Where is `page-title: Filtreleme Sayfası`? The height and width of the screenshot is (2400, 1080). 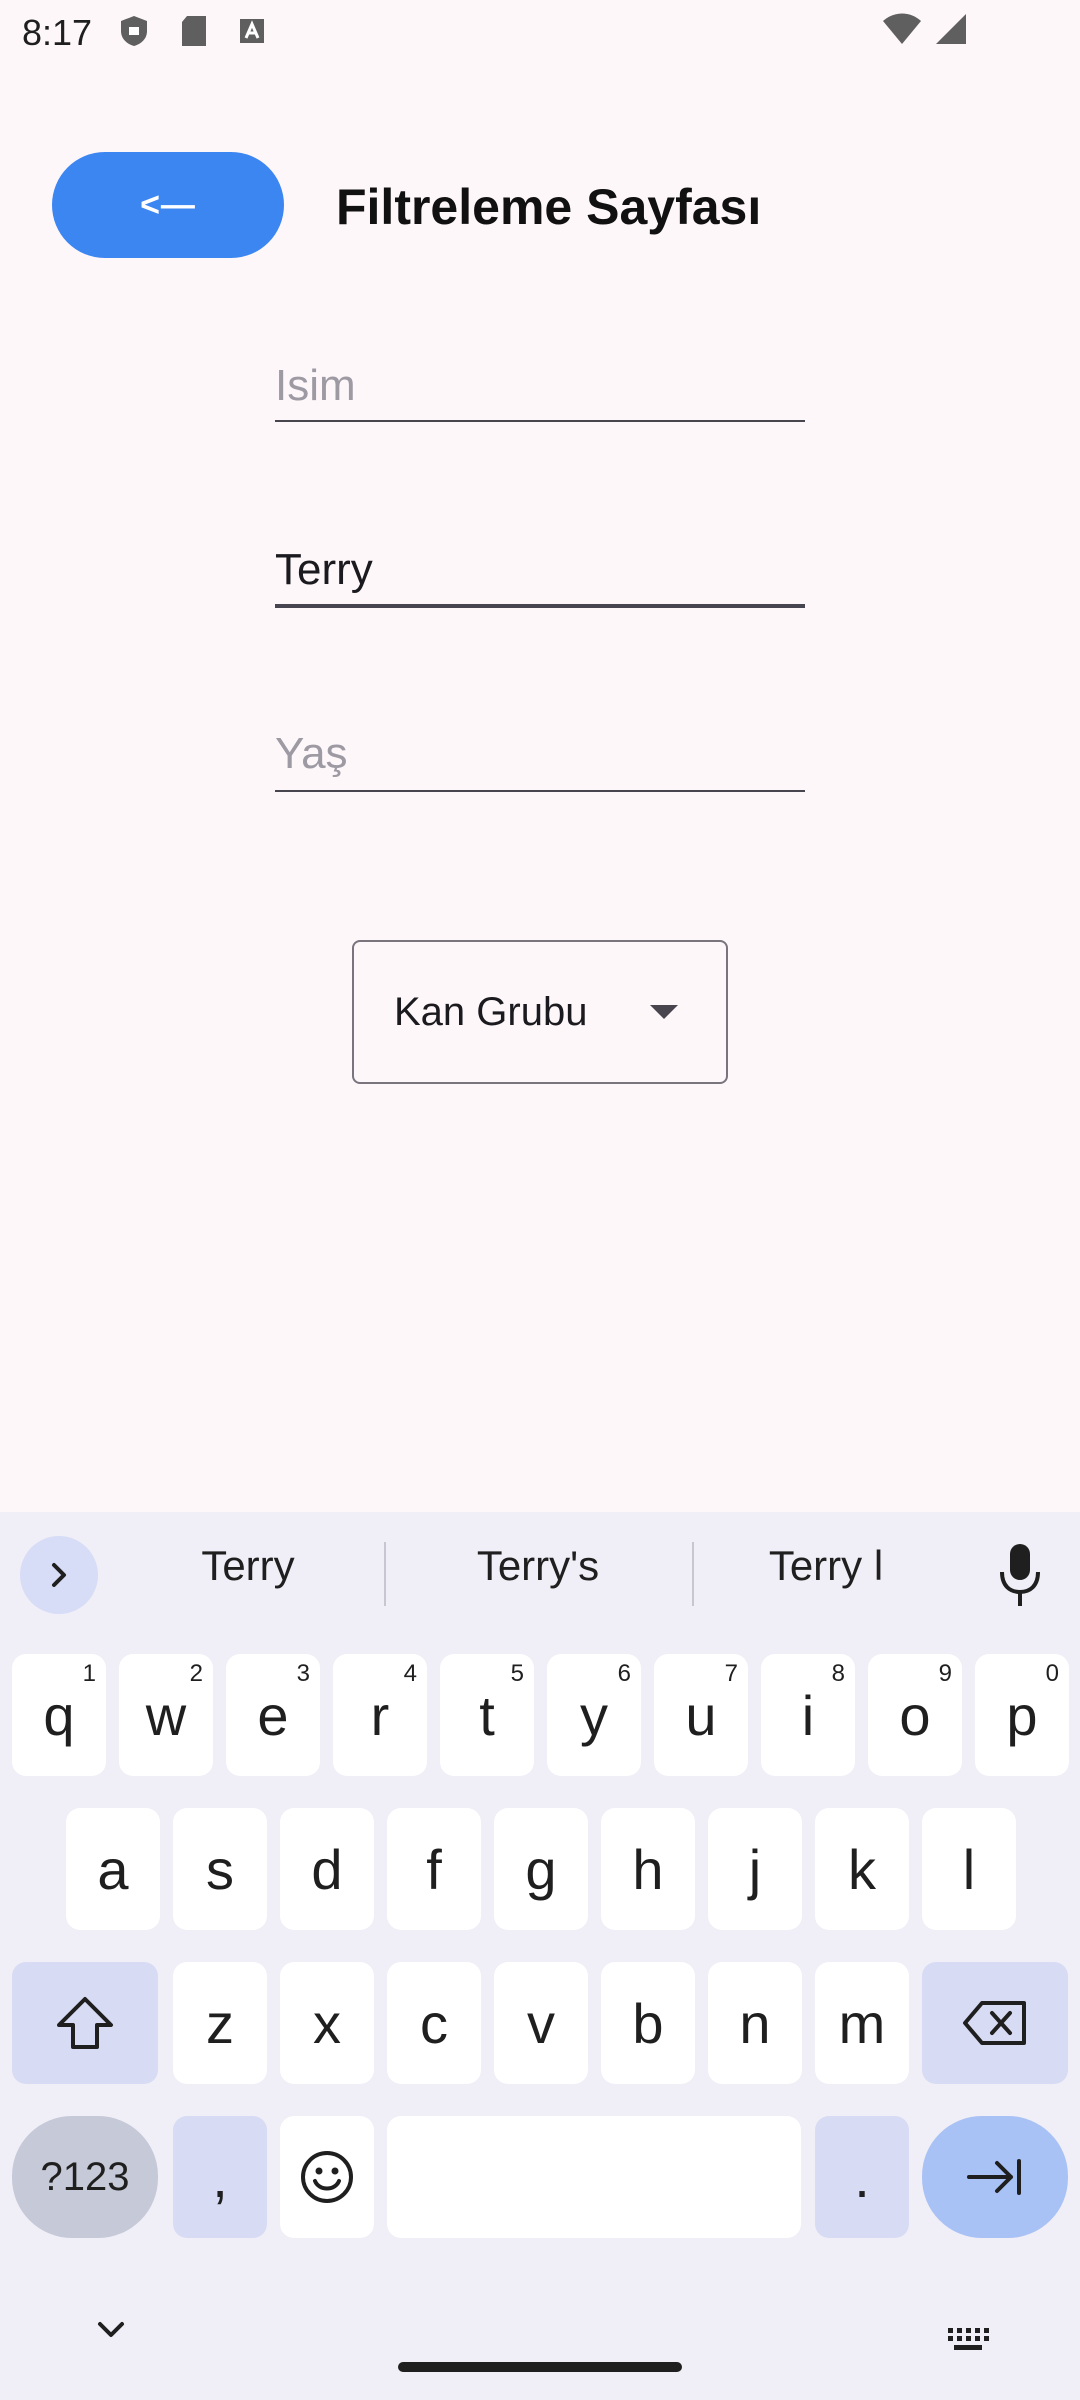 page-title: Filtreleme Sayfası is located at coordinates (549, 207).